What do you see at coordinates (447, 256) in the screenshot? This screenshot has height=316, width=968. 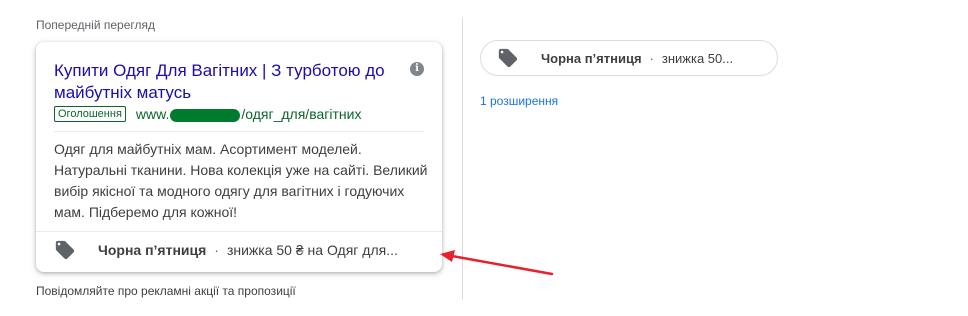 I see `arrow-head` at bounding box center [447, 256].